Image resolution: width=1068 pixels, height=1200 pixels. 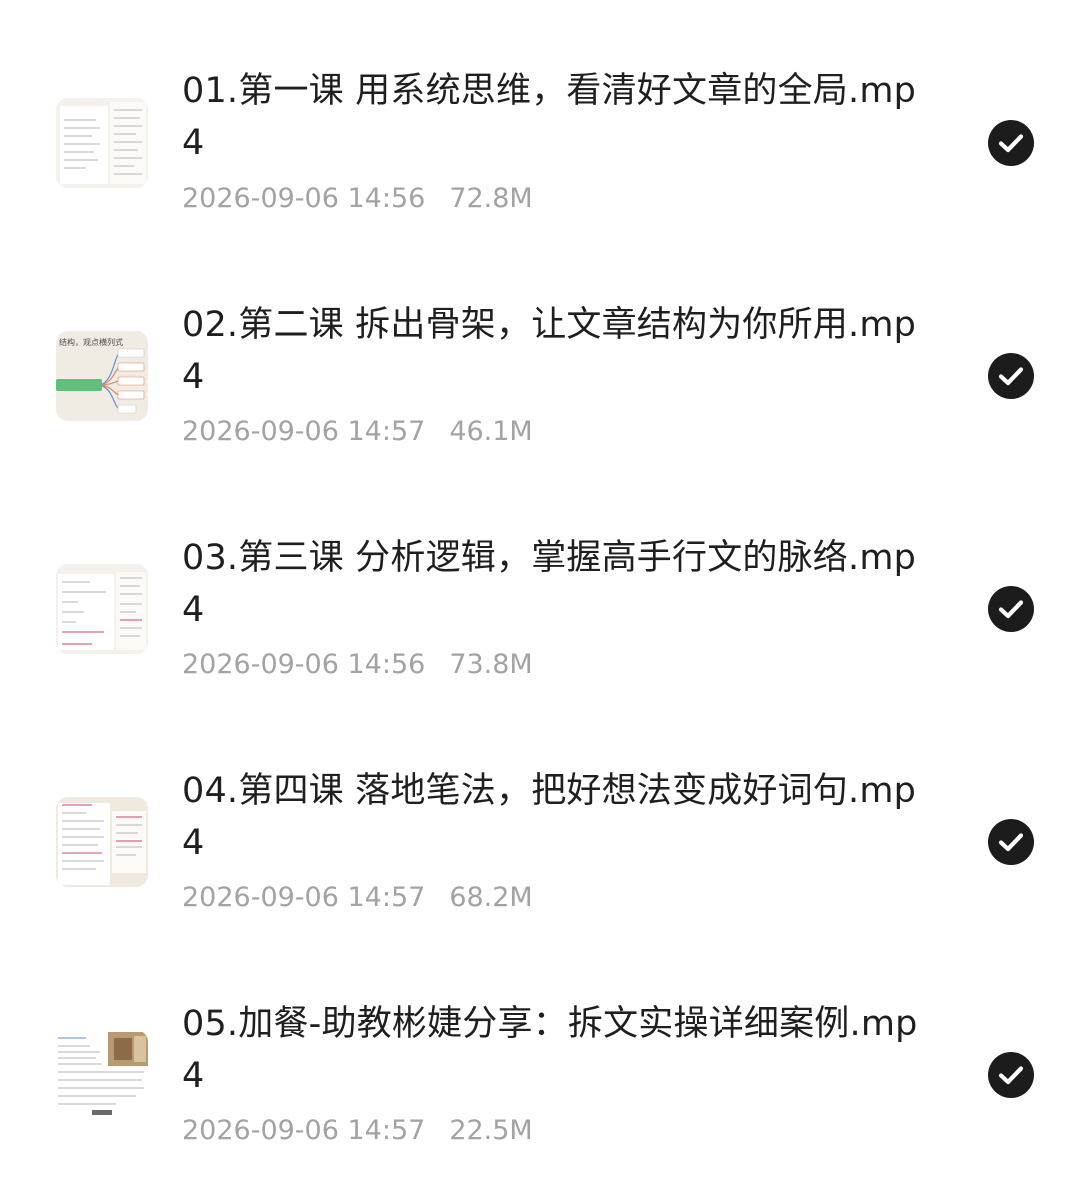 I want to click on document-photo-thumbnail-icon, so click(x=102, y=1075).